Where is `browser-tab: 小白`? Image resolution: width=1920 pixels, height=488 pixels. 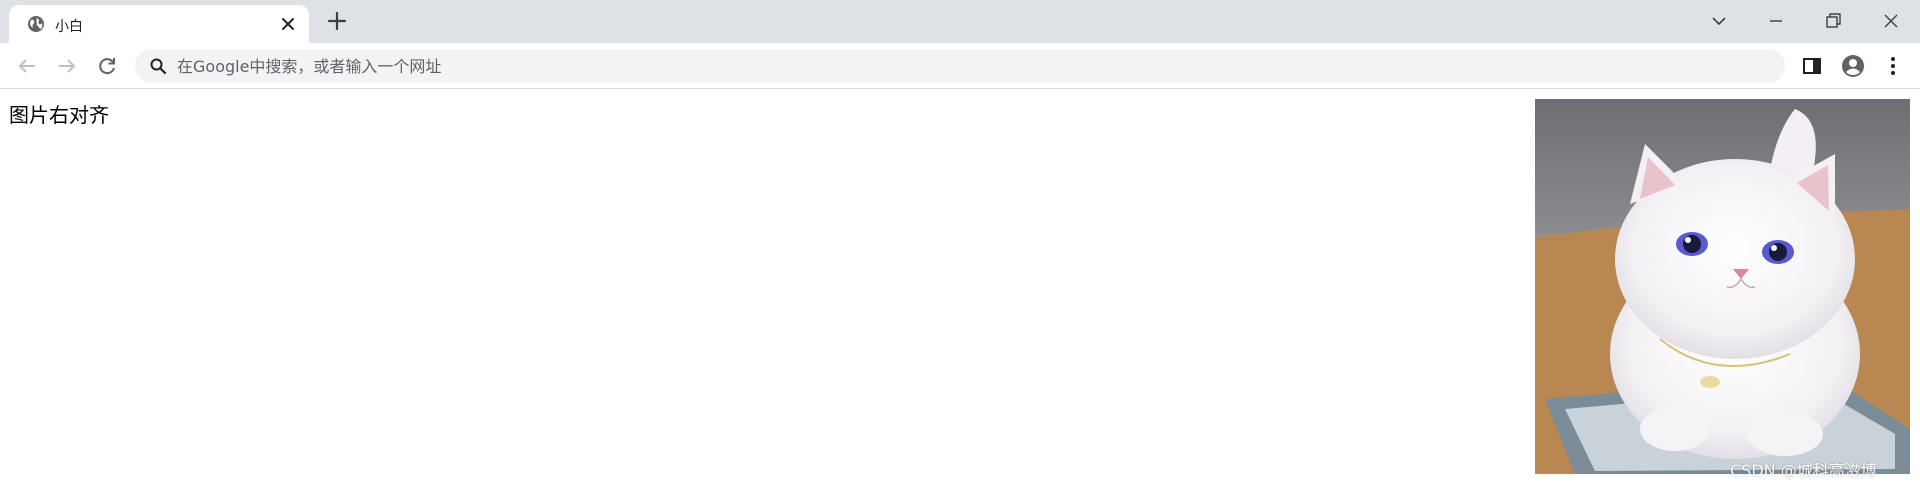
browser-tab: 小白 is located at coordinates (159, 24).